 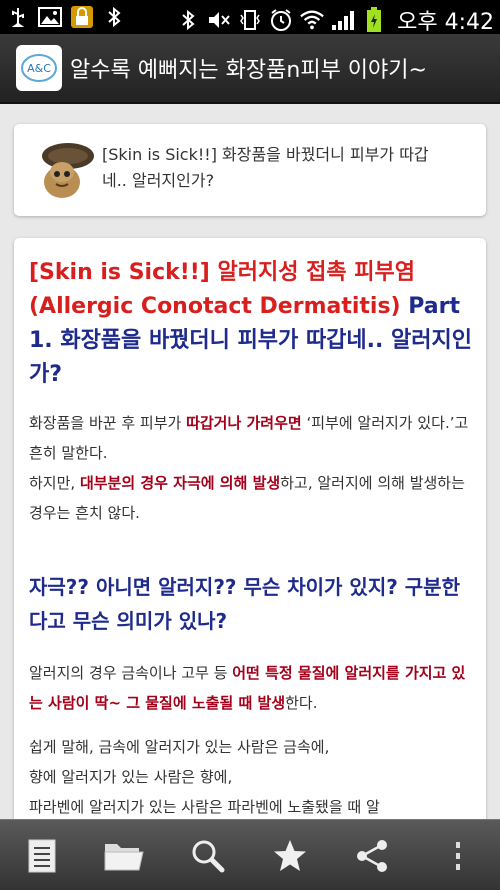 I want to click on app-title: 알수록 예뻐지는 화장품n피부 이야기~, so click(x=248, y=70).